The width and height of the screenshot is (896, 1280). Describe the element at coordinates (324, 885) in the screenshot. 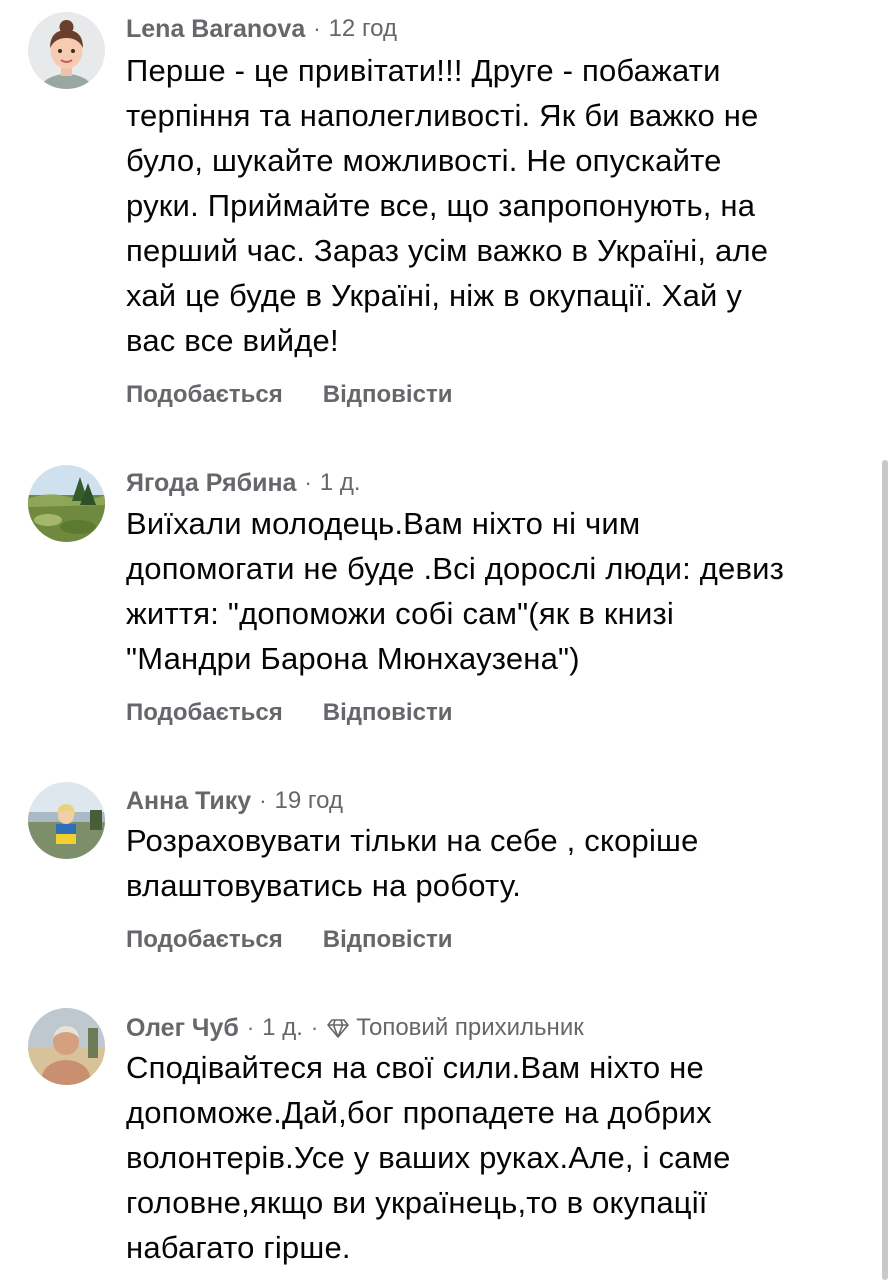

I see `comment-line: влаштовуватись на роботу.` at that location.